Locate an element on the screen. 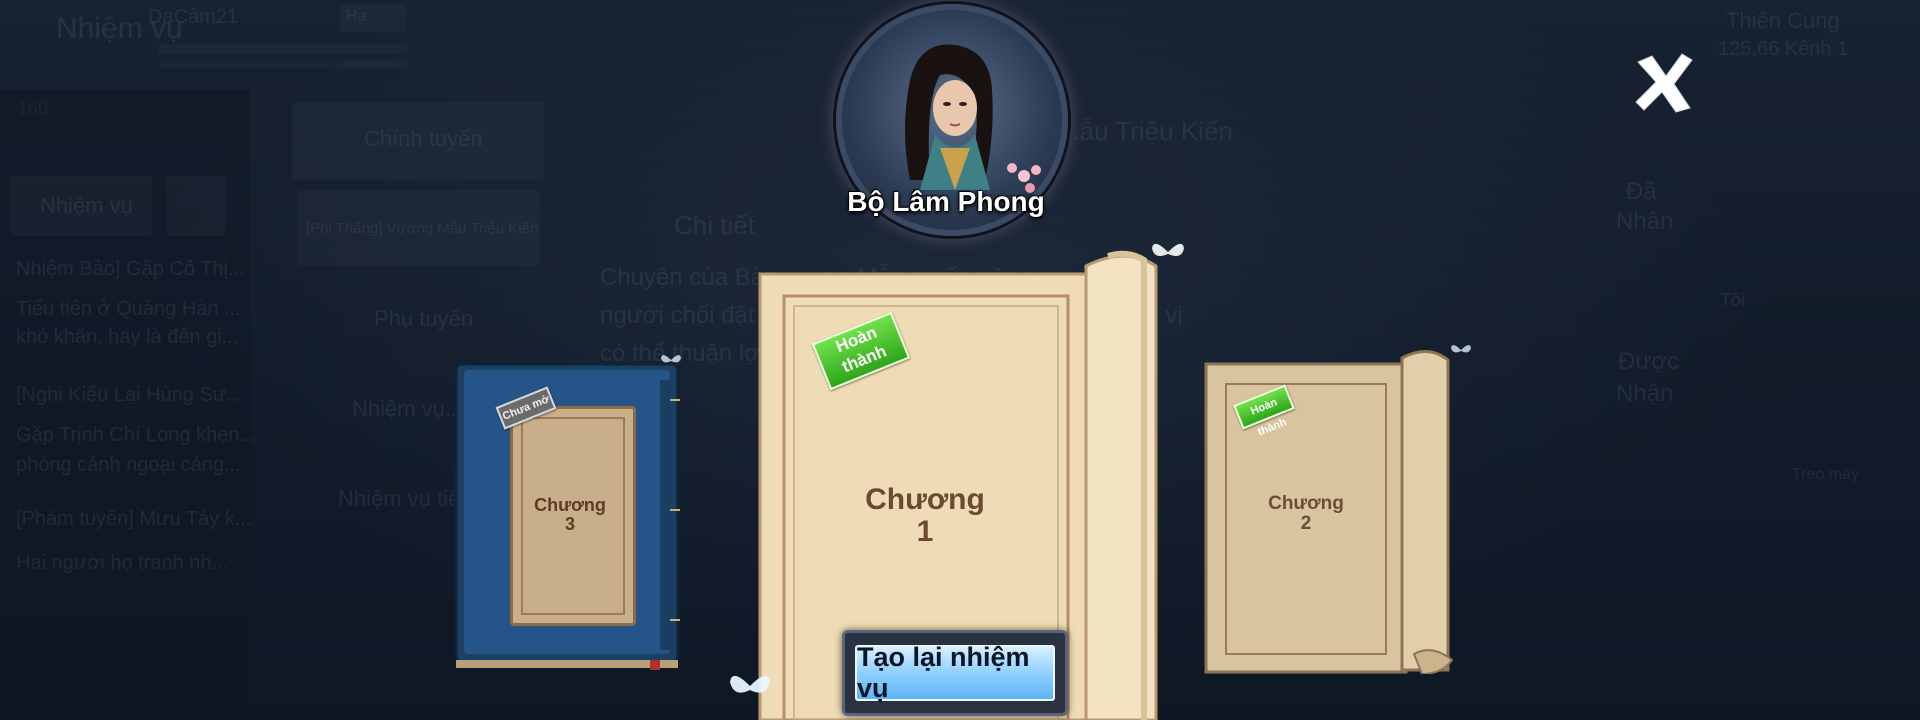 This screenshot has width=1920, height=720. chapter-3-book: Chương 3 Chưa mở is located at coordinates (568, 515).